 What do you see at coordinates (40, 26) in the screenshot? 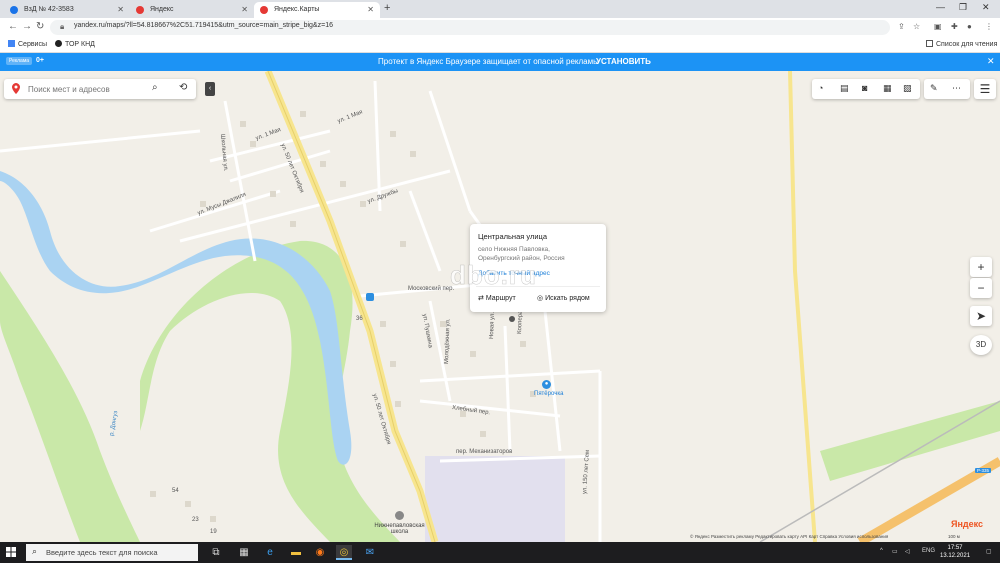
I see `reload-button: ↻` at bounding box center [40, 26].